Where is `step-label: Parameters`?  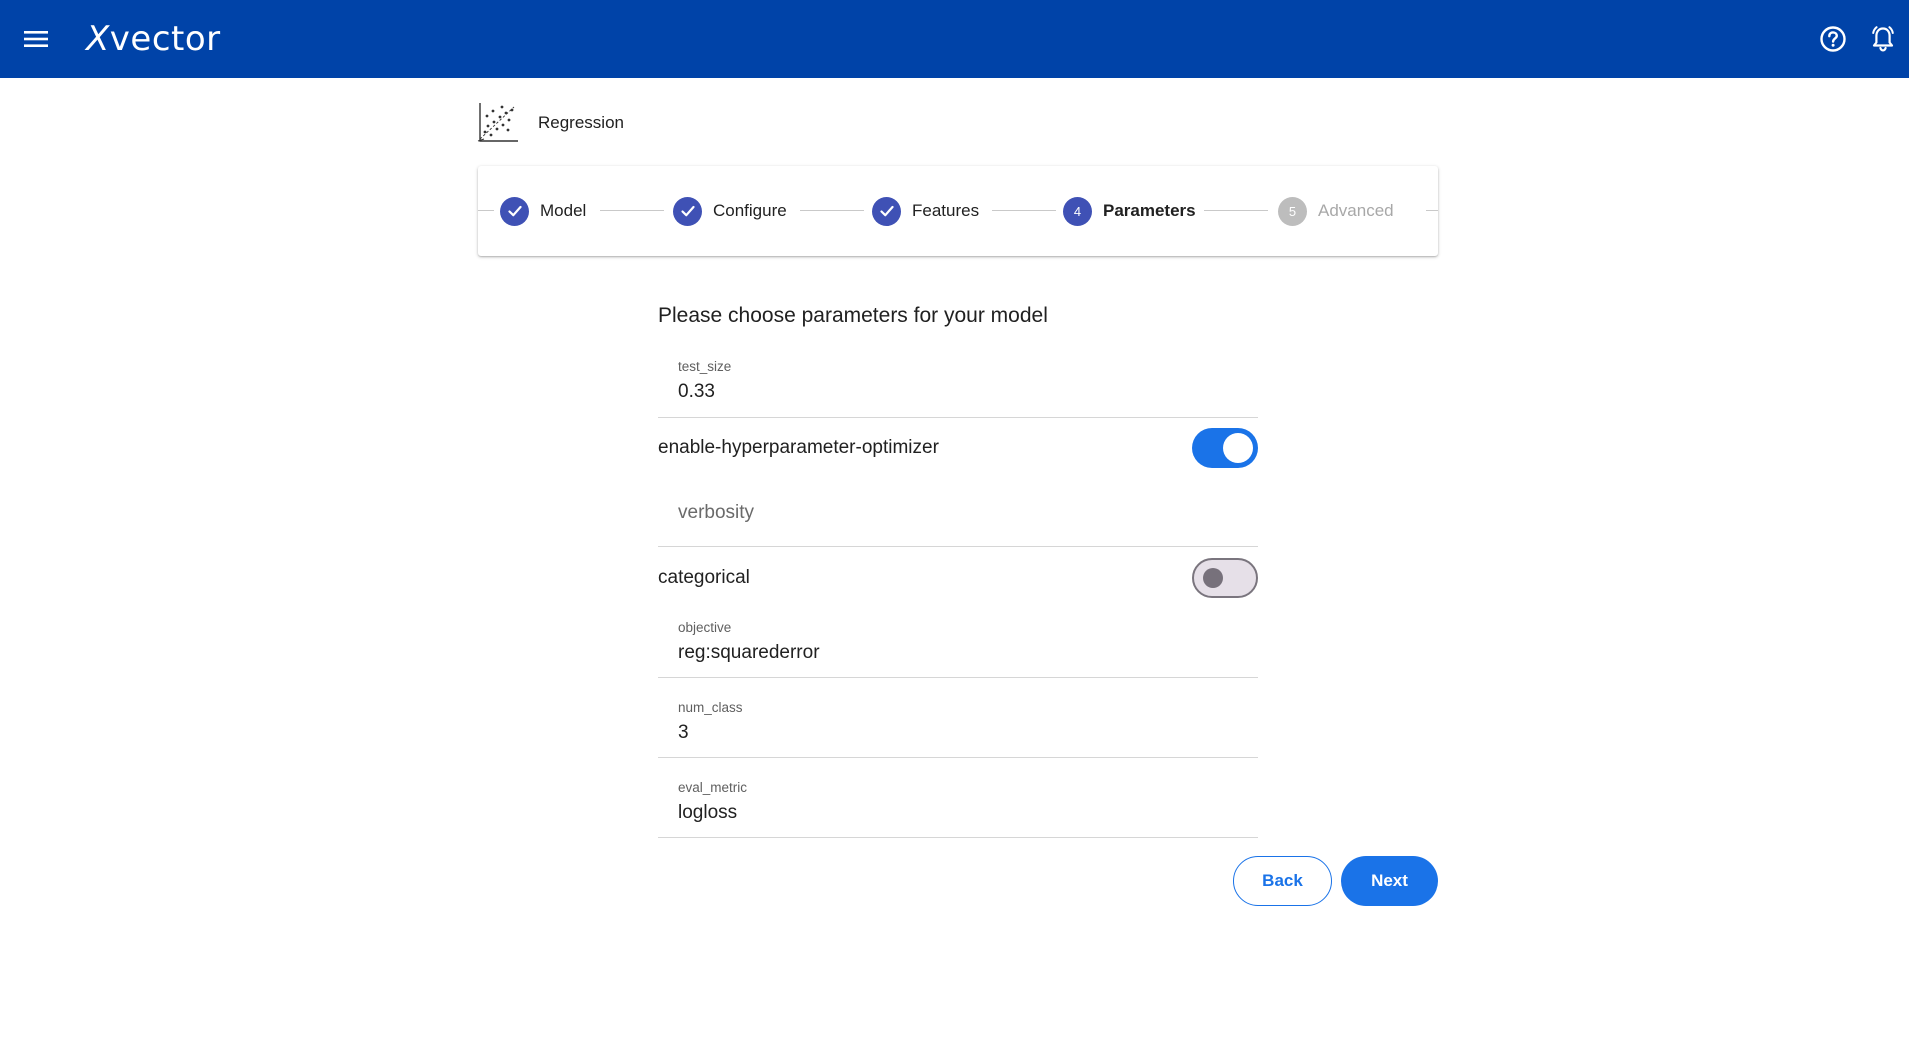
step-label: Parameters is located at coordinates (1149, 210).